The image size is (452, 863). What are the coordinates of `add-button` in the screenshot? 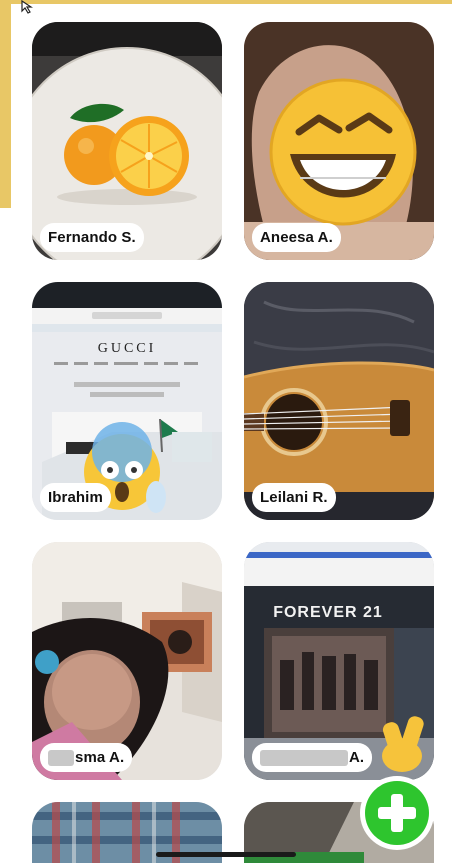 It's located at (397, 813).